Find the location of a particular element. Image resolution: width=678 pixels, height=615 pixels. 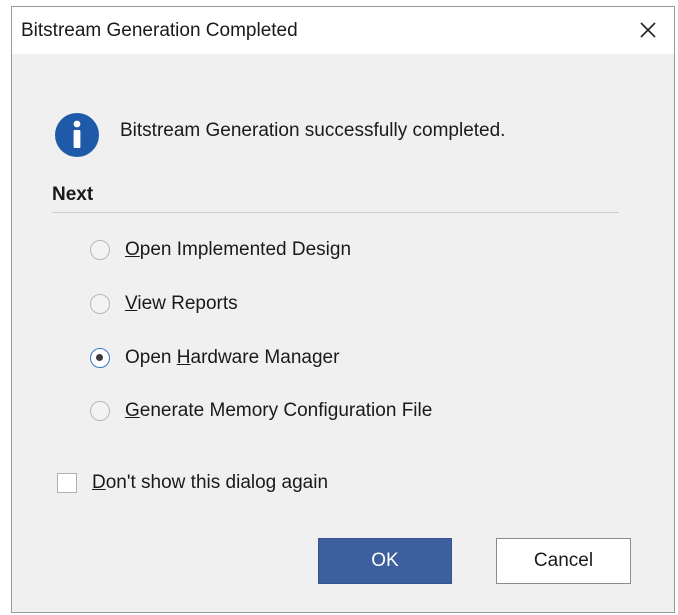

option-generate-memory-configuration-file: Generate Memory Configuration File is located at coordinates (261, 411).